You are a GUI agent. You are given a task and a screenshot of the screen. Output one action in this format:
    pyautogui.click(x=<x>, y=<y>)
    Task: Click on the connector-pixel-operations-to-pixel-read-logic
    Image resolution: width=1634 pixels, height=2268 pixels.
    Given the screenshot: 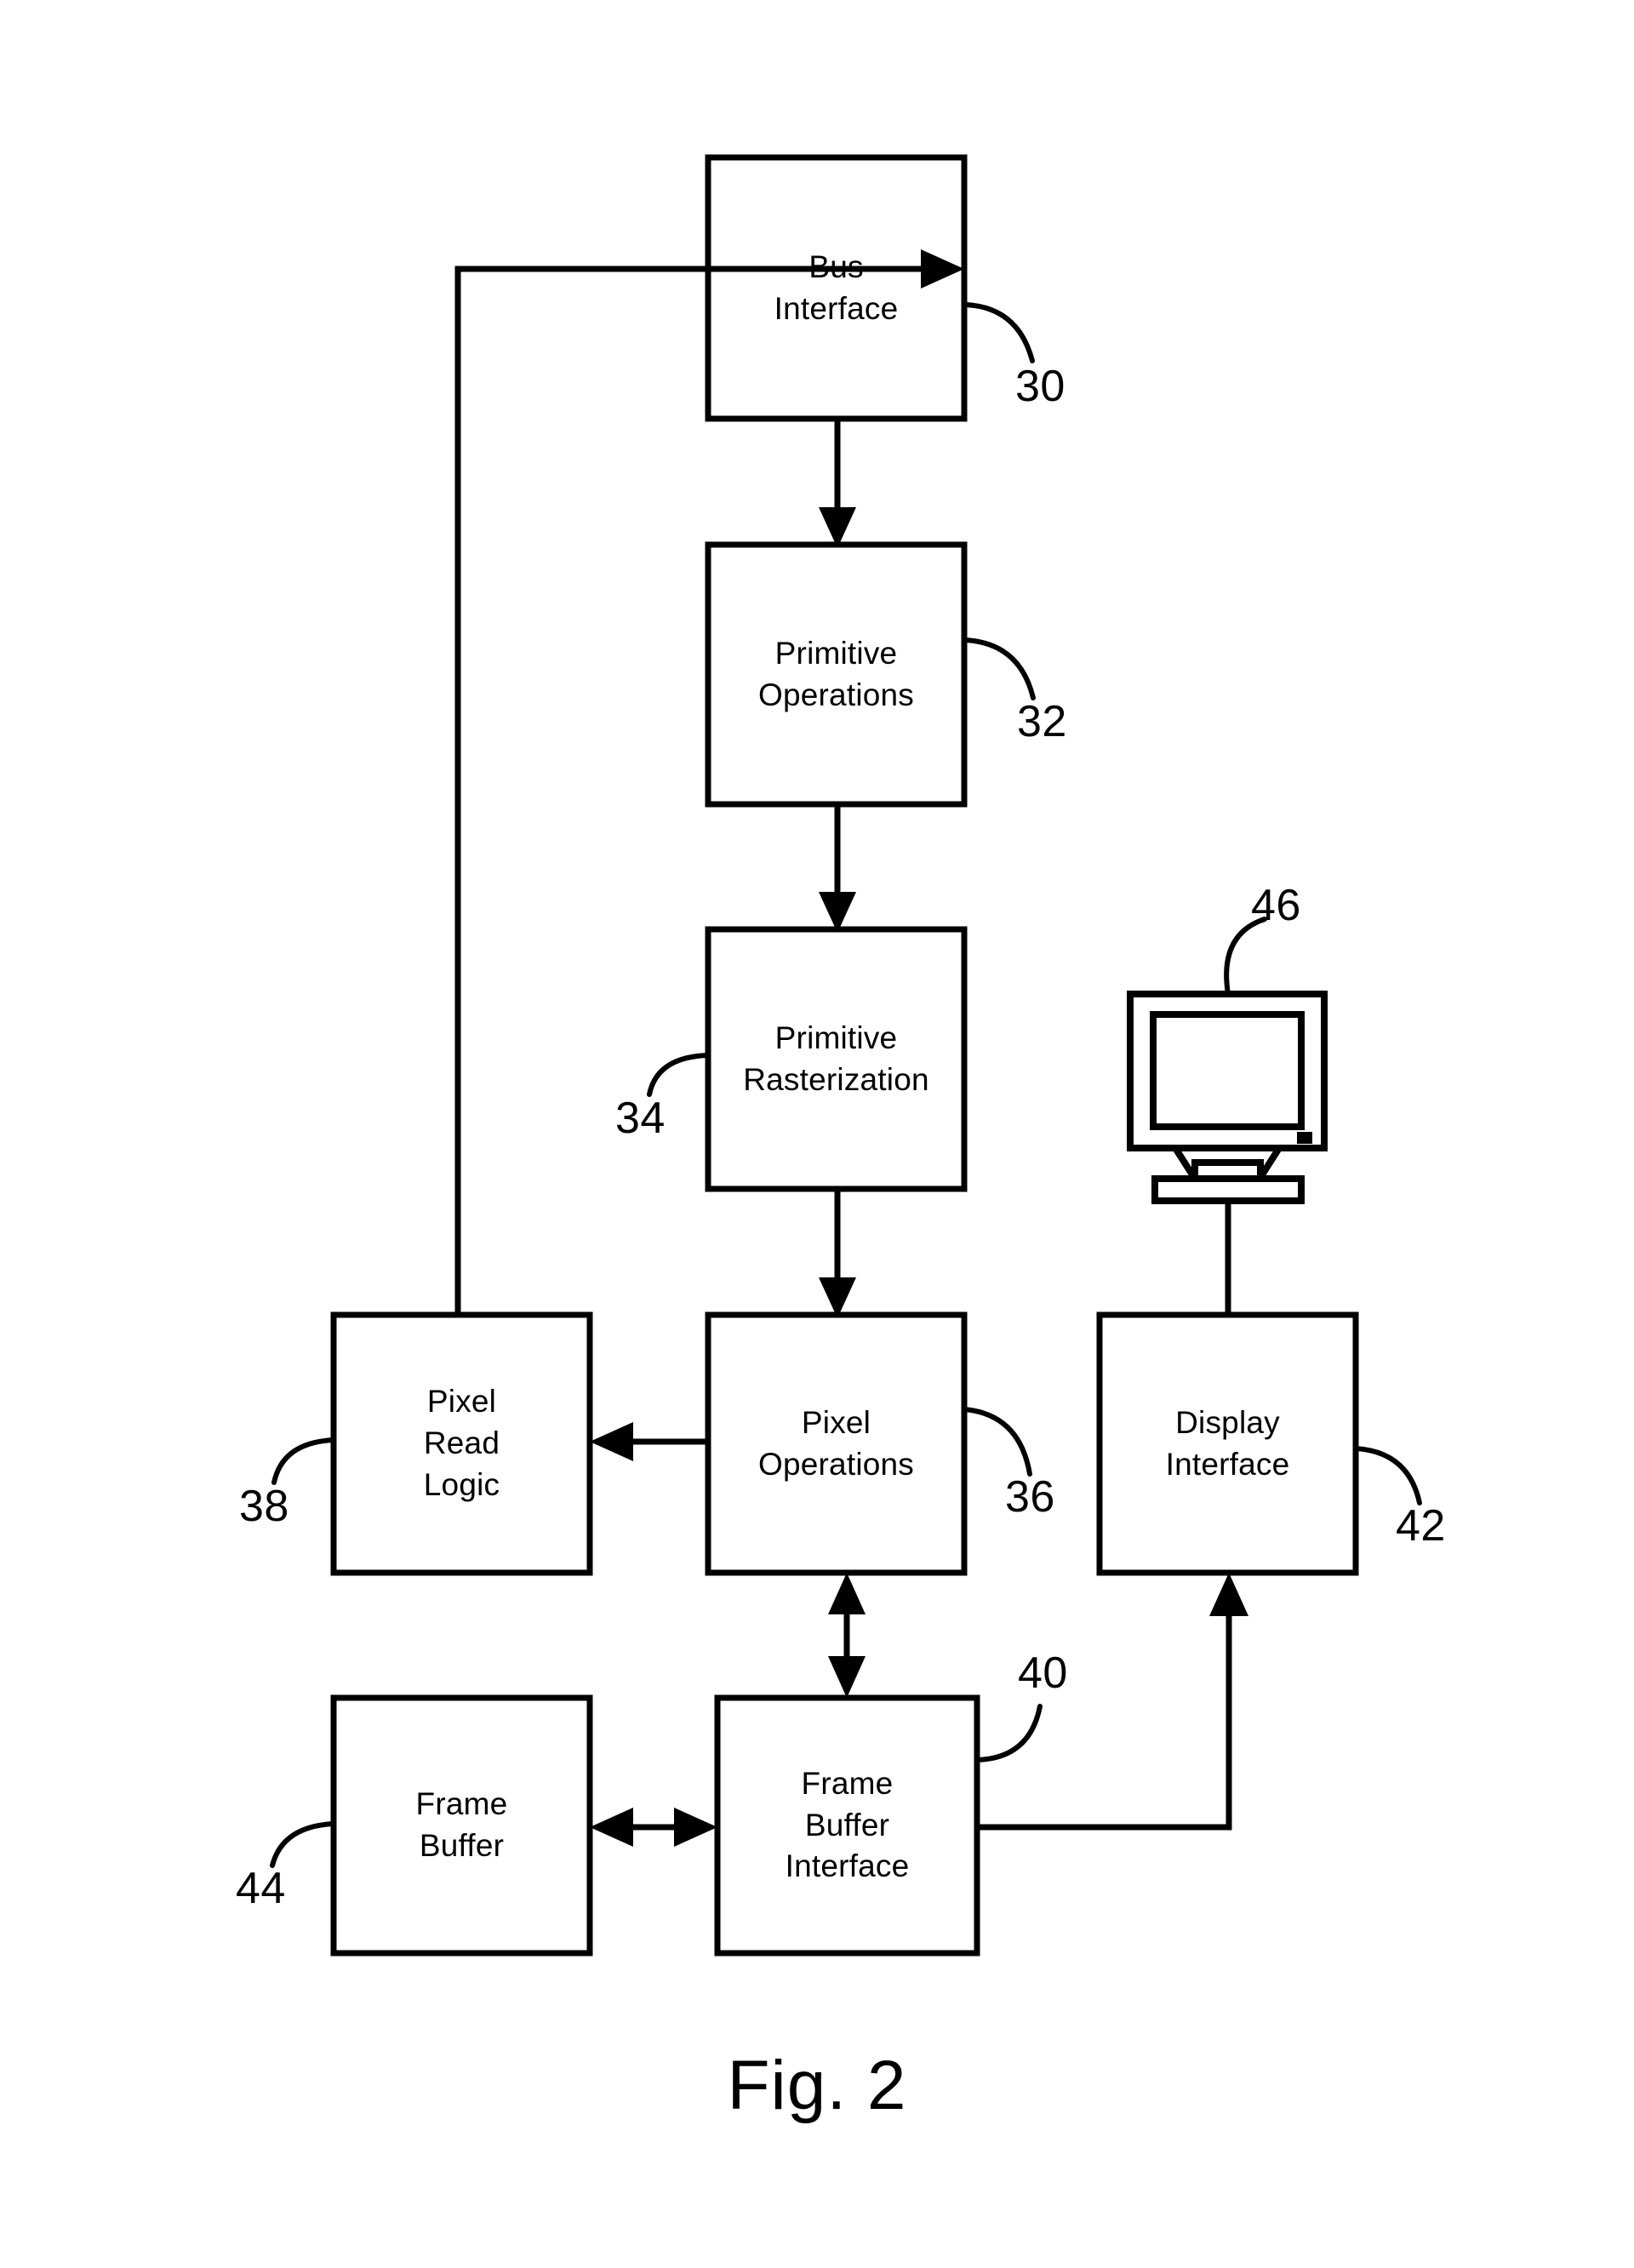 What is the action you would take?
    pyautogui.click(x=649, y=1441)
    